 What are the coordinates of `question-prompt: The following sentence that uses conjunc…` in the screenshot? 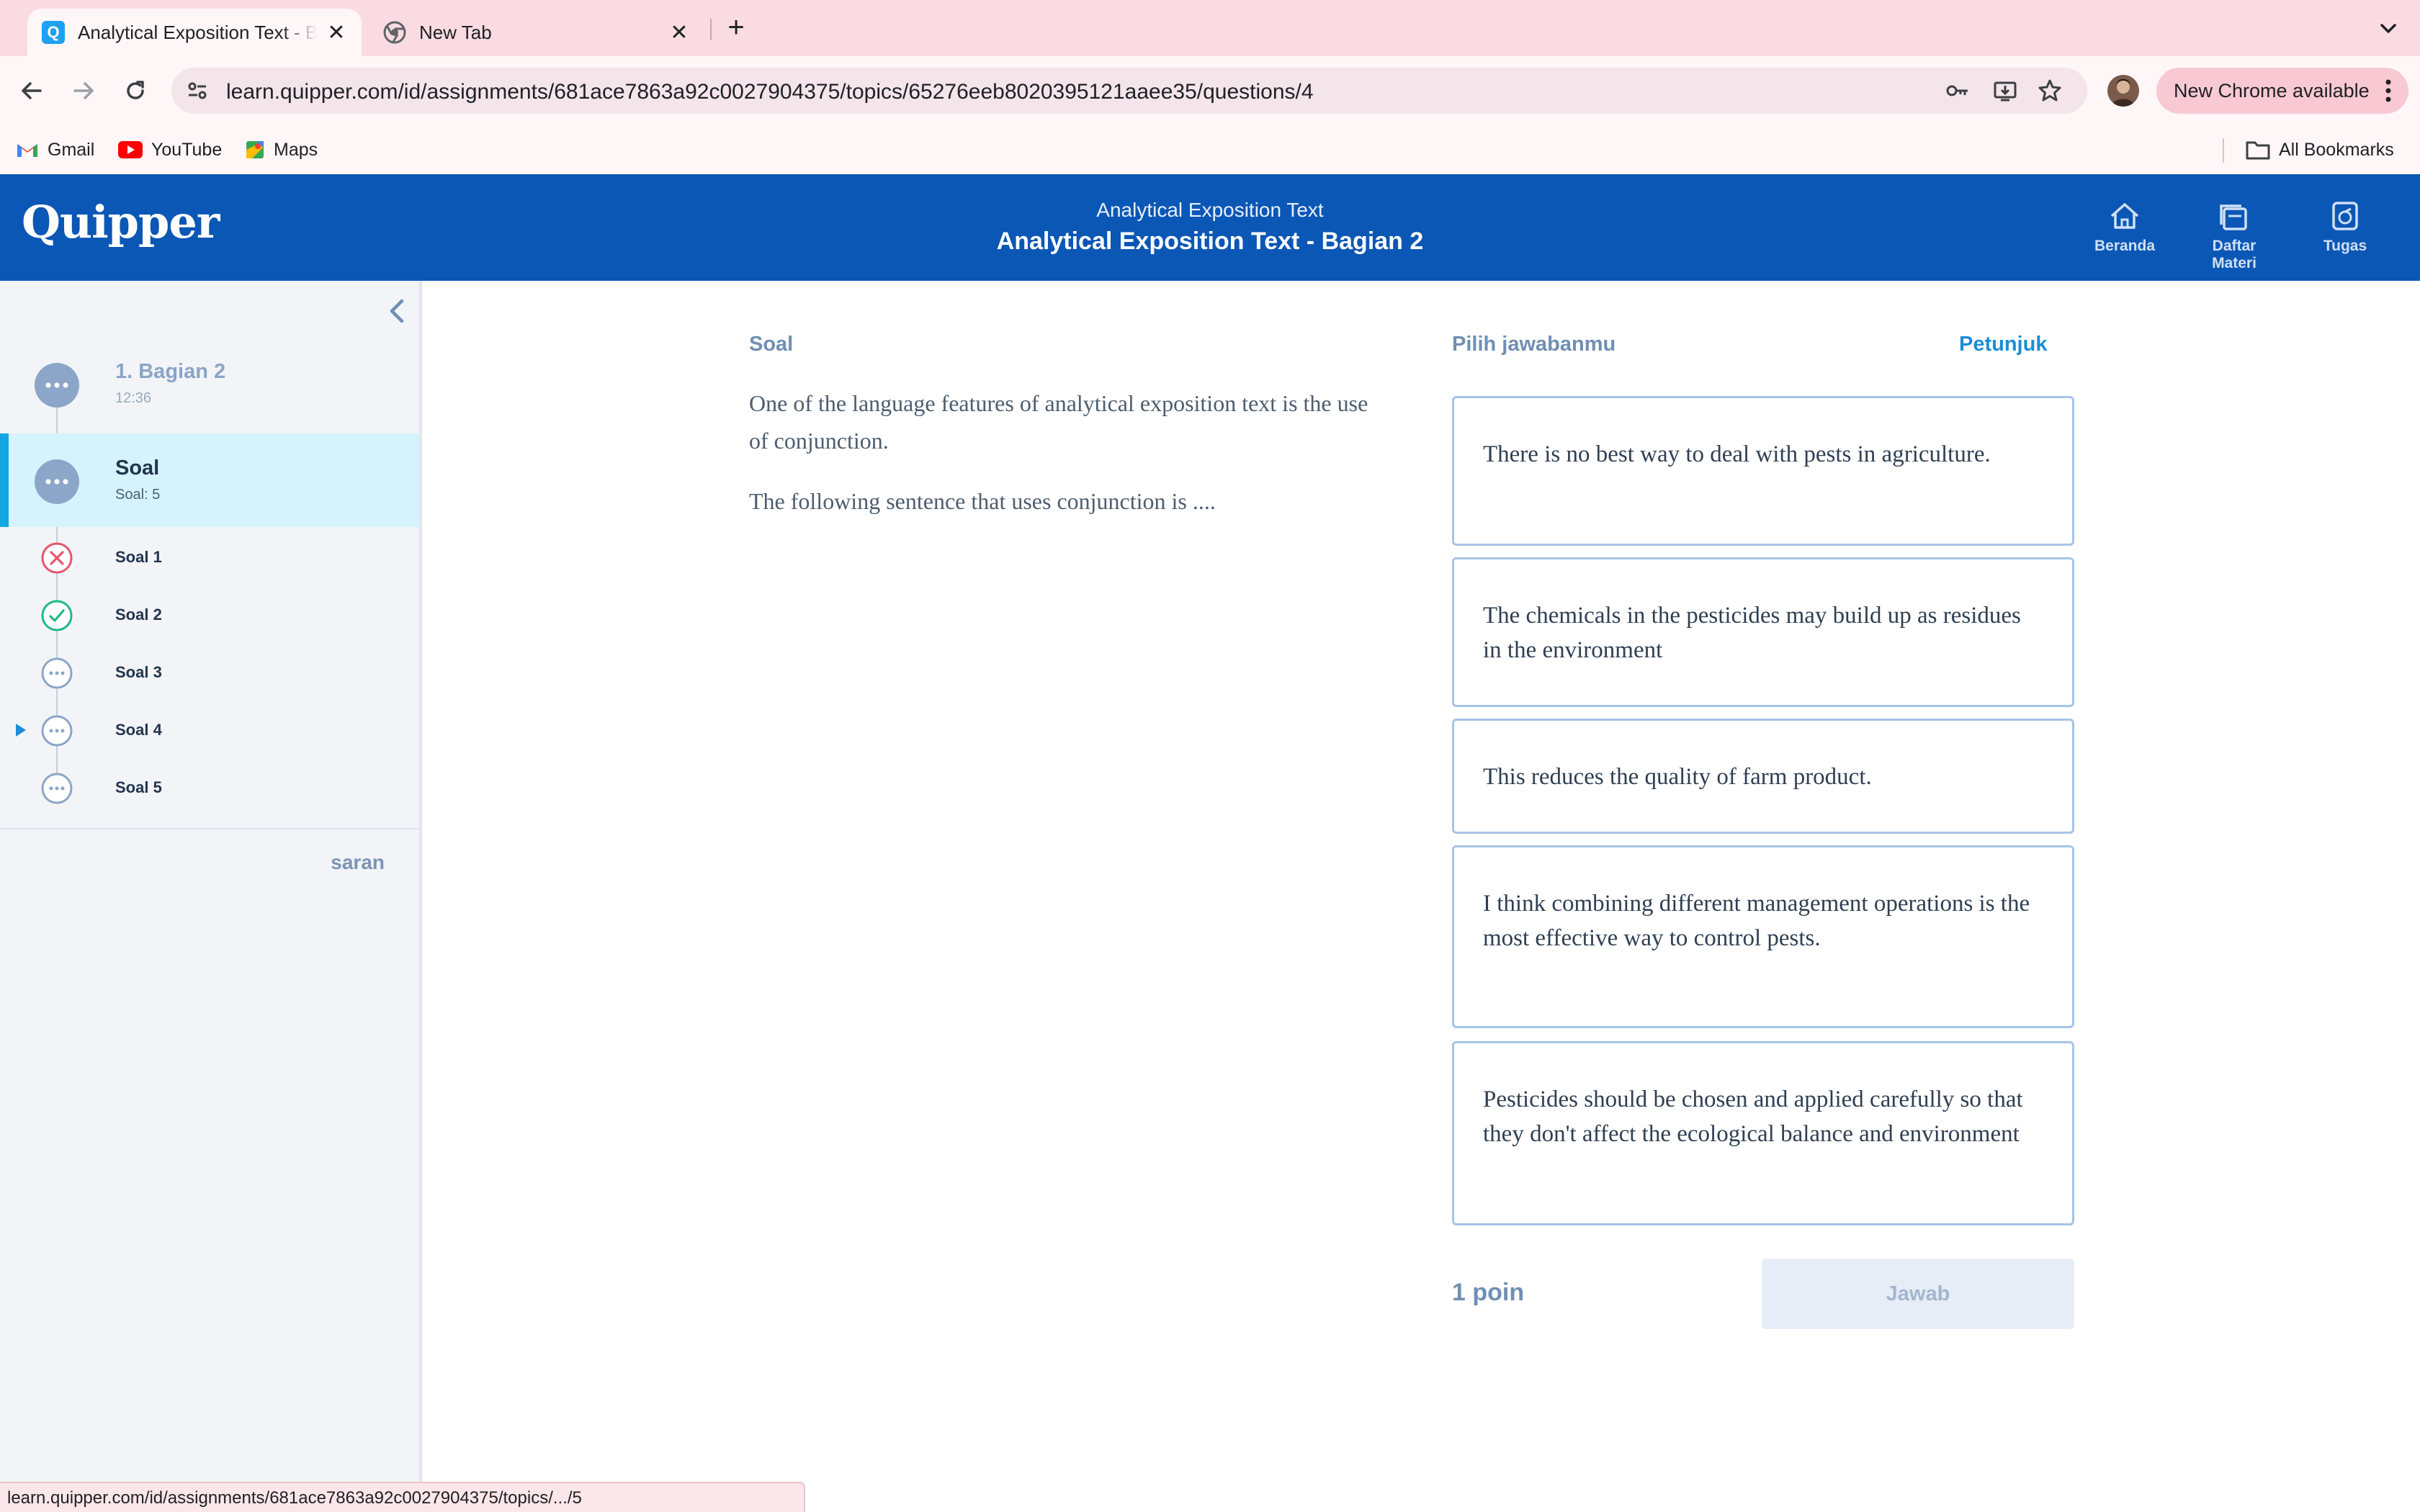 It's located at (982, 501).